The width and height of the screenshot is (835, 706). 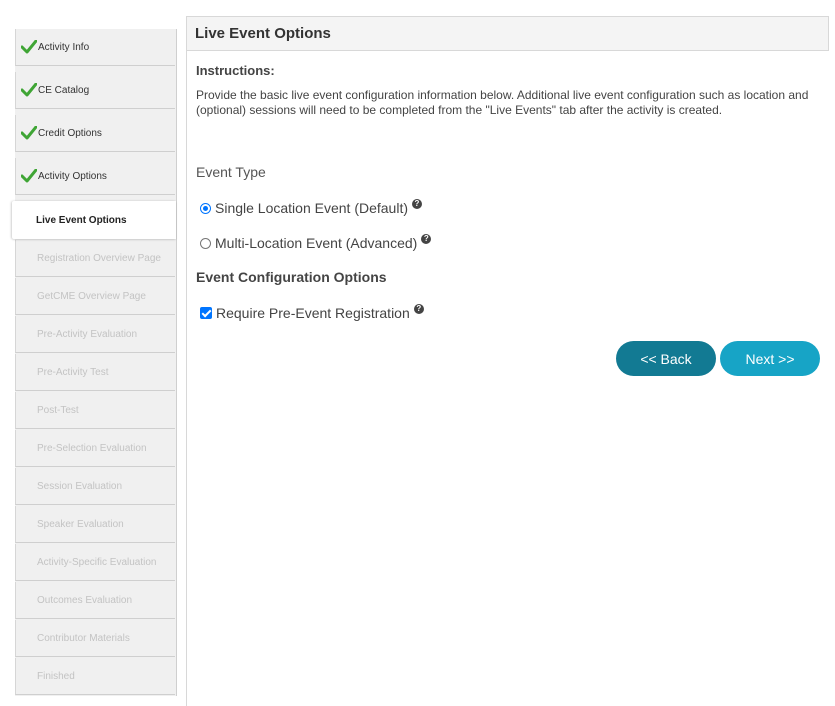 I want to click on sidebar-item-label: Speaker Evaluation, so click(x=80, y=524).